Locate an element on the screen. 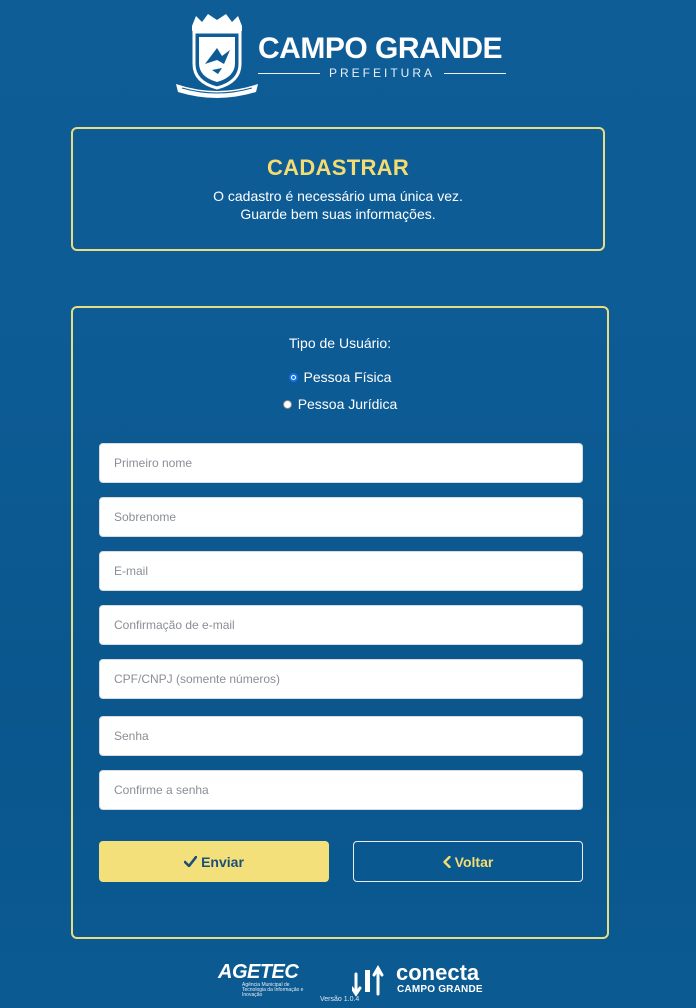 The height and width of the screenshot is (1008, 696). radio-label: Pessoa Física is located at coordinates (347, 377).